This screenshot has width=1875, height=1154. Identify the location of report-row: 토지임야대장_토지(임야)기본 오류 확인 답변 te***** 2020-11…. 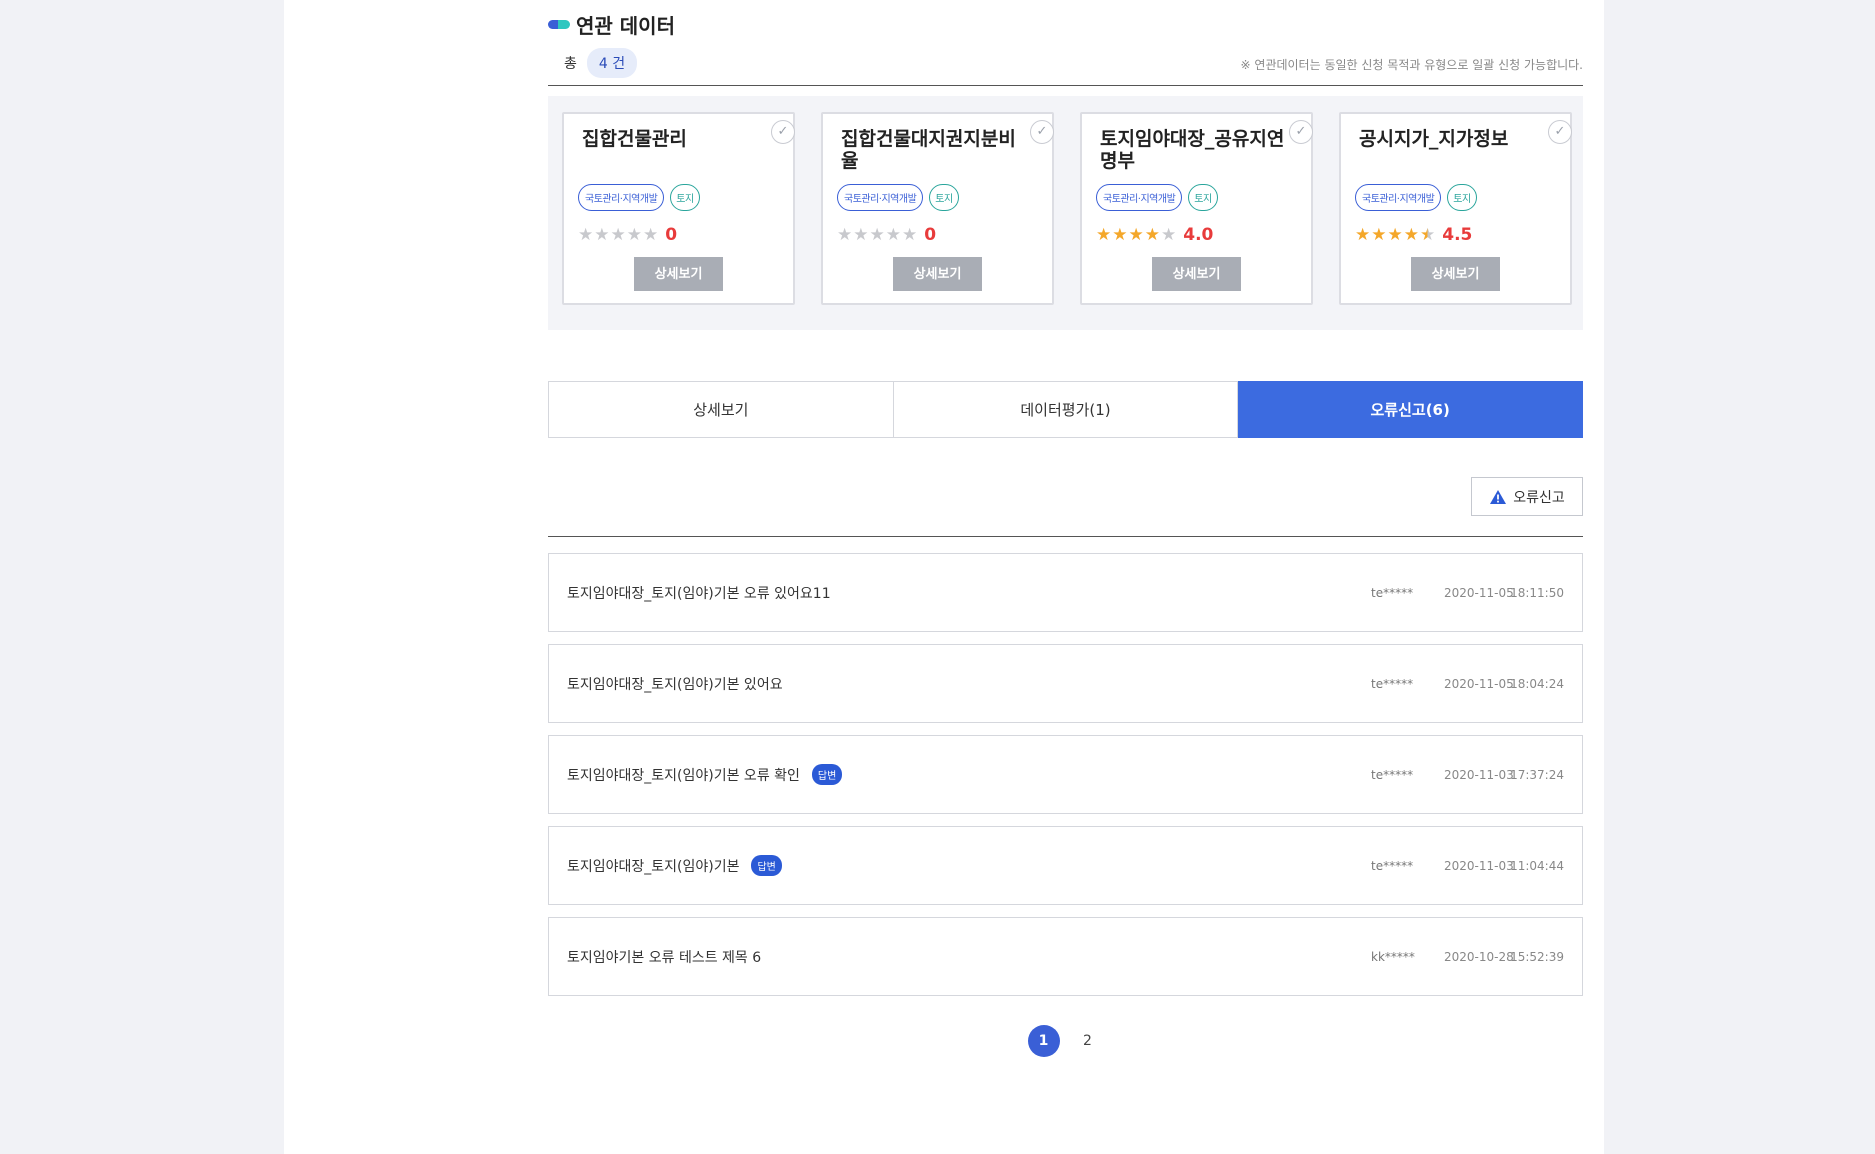
(1065, 774).